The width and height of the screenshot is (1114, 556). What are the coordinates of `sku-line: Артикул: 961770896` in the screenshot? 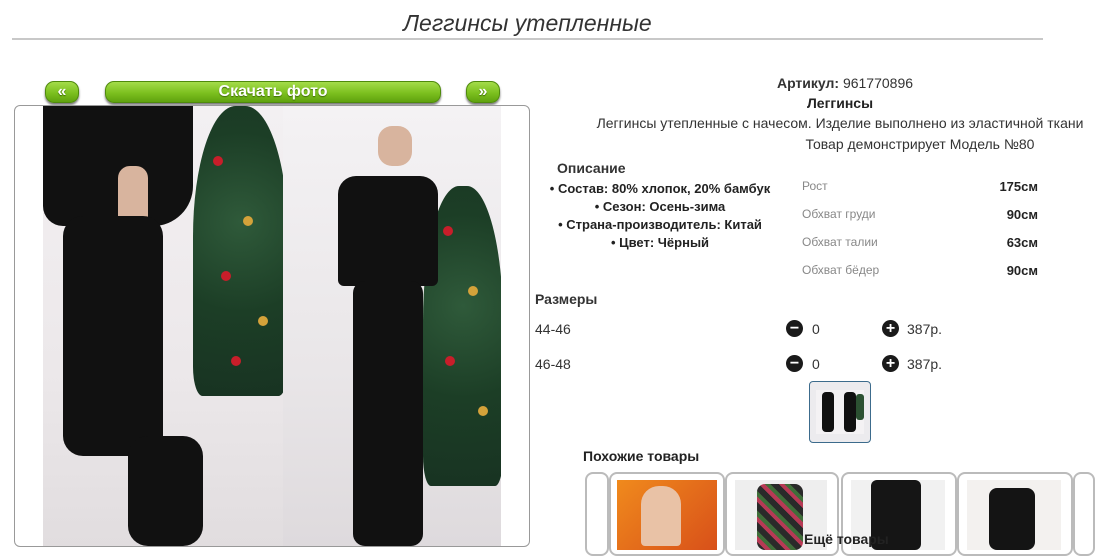 It's located at (845, 83).